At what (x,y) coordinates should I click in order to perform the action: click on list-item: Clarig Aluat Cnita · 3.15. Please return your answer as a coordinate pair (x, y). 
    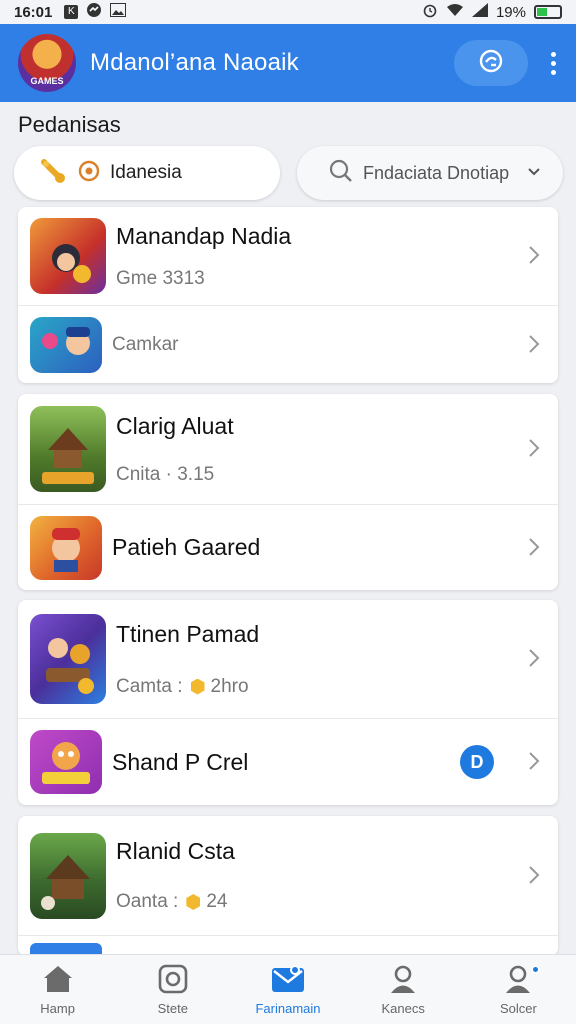
    Looking at the image, I should click on (288, 449).